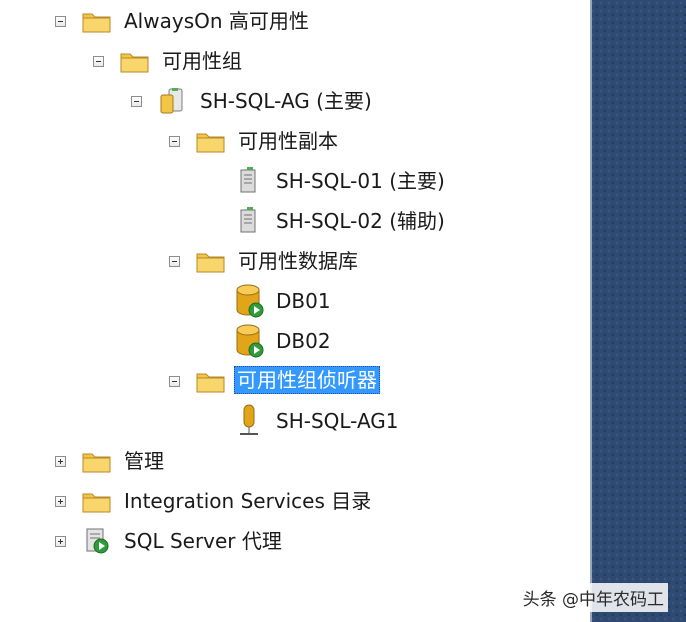 The width and height of the screenshot is (686, 622). What do you see at coordinates (60, 21) in the screenshot?
I see `collapse-toggle-alwayson` at bounding box center [60, 21].